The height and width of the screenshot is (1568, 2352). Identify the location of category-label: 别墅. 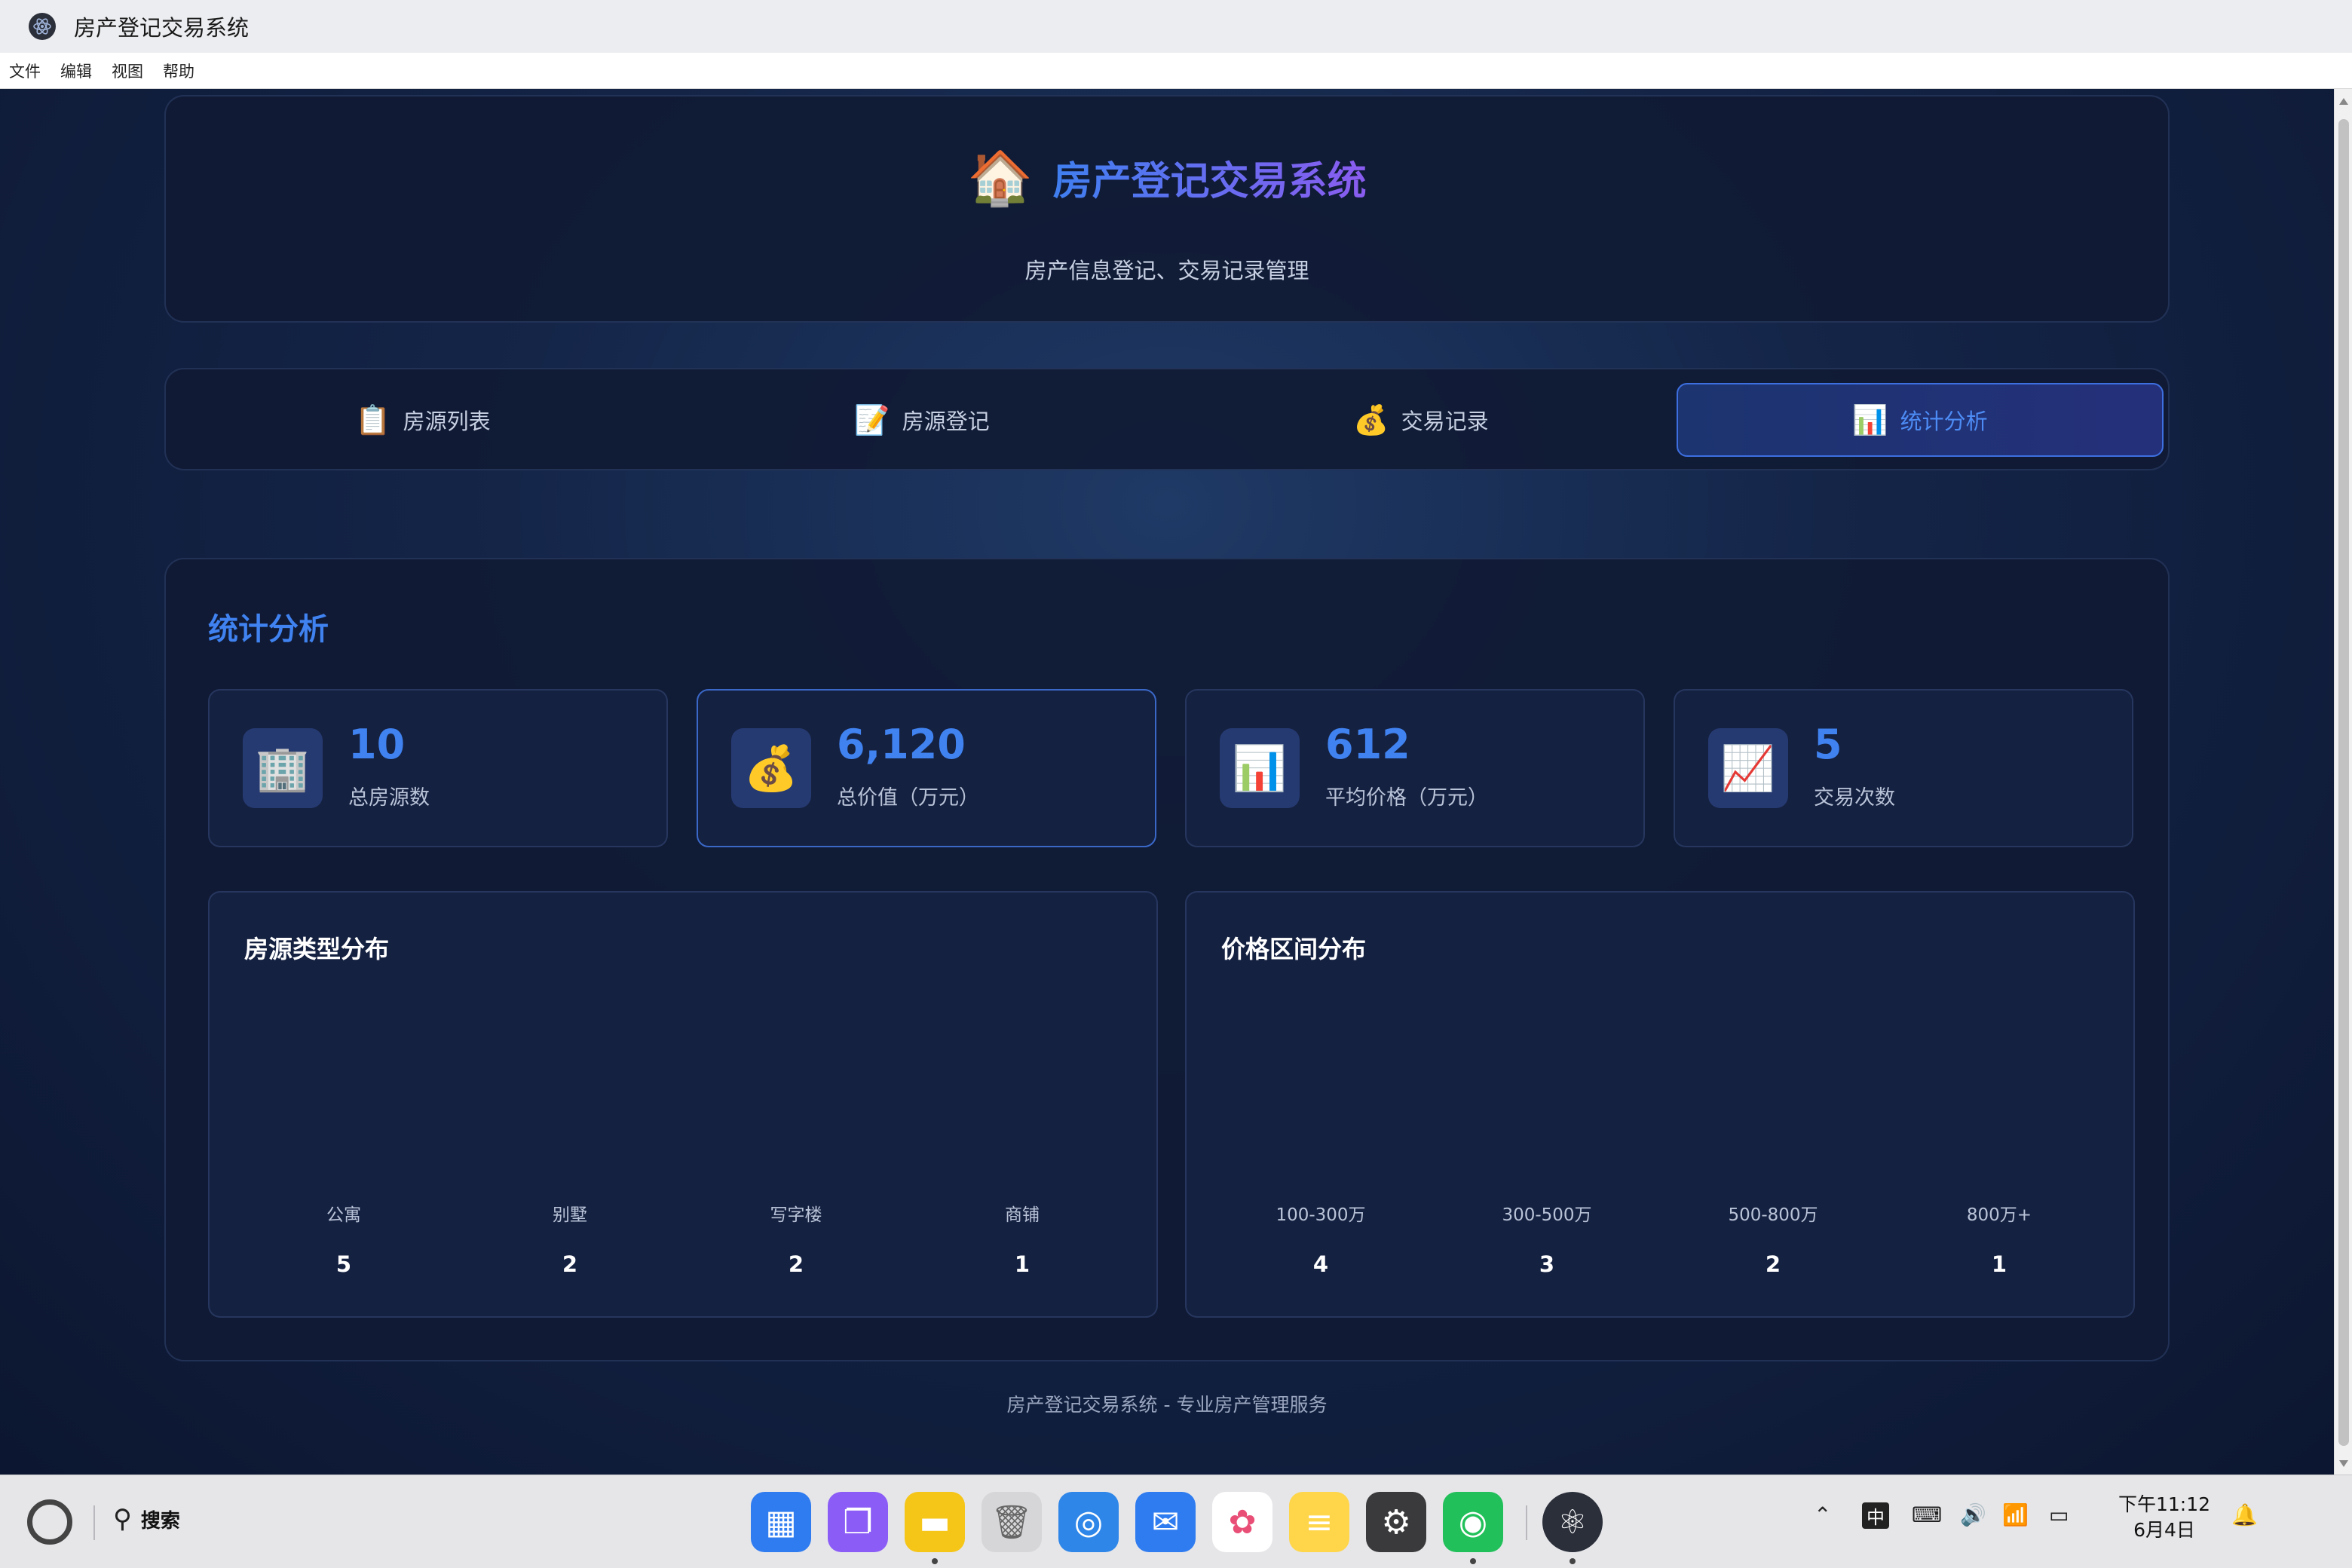
(570, 1215).